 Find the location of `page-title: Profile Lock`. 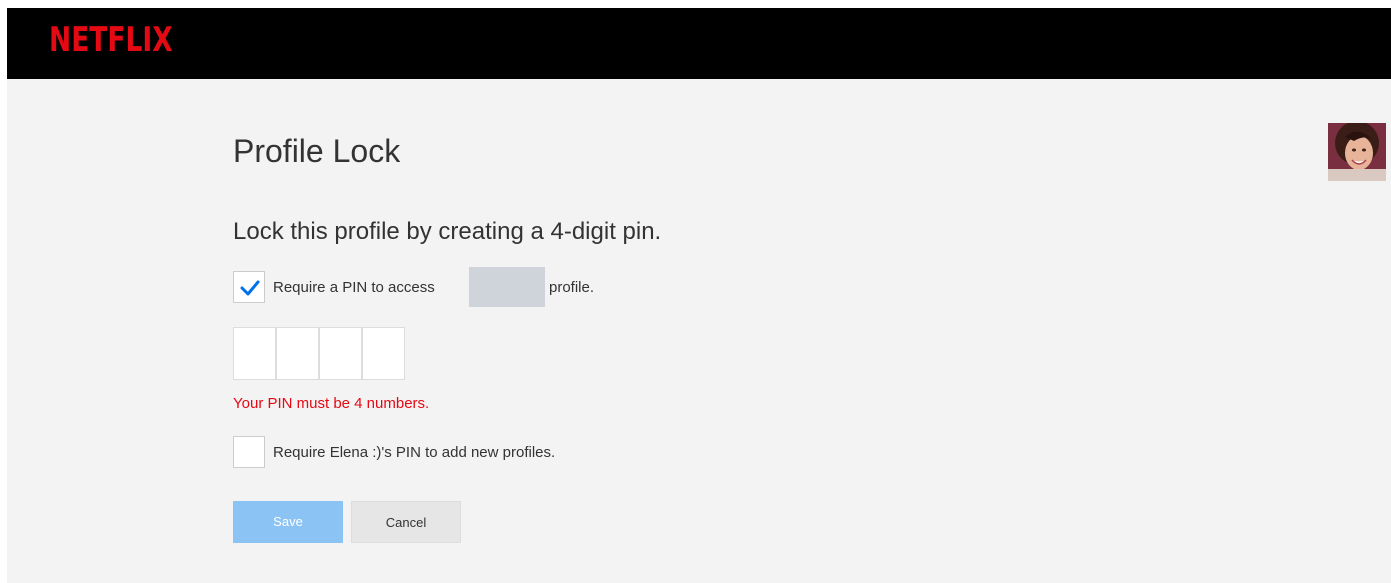

page-title: Profile Lock is located at coordinates (317, 151).